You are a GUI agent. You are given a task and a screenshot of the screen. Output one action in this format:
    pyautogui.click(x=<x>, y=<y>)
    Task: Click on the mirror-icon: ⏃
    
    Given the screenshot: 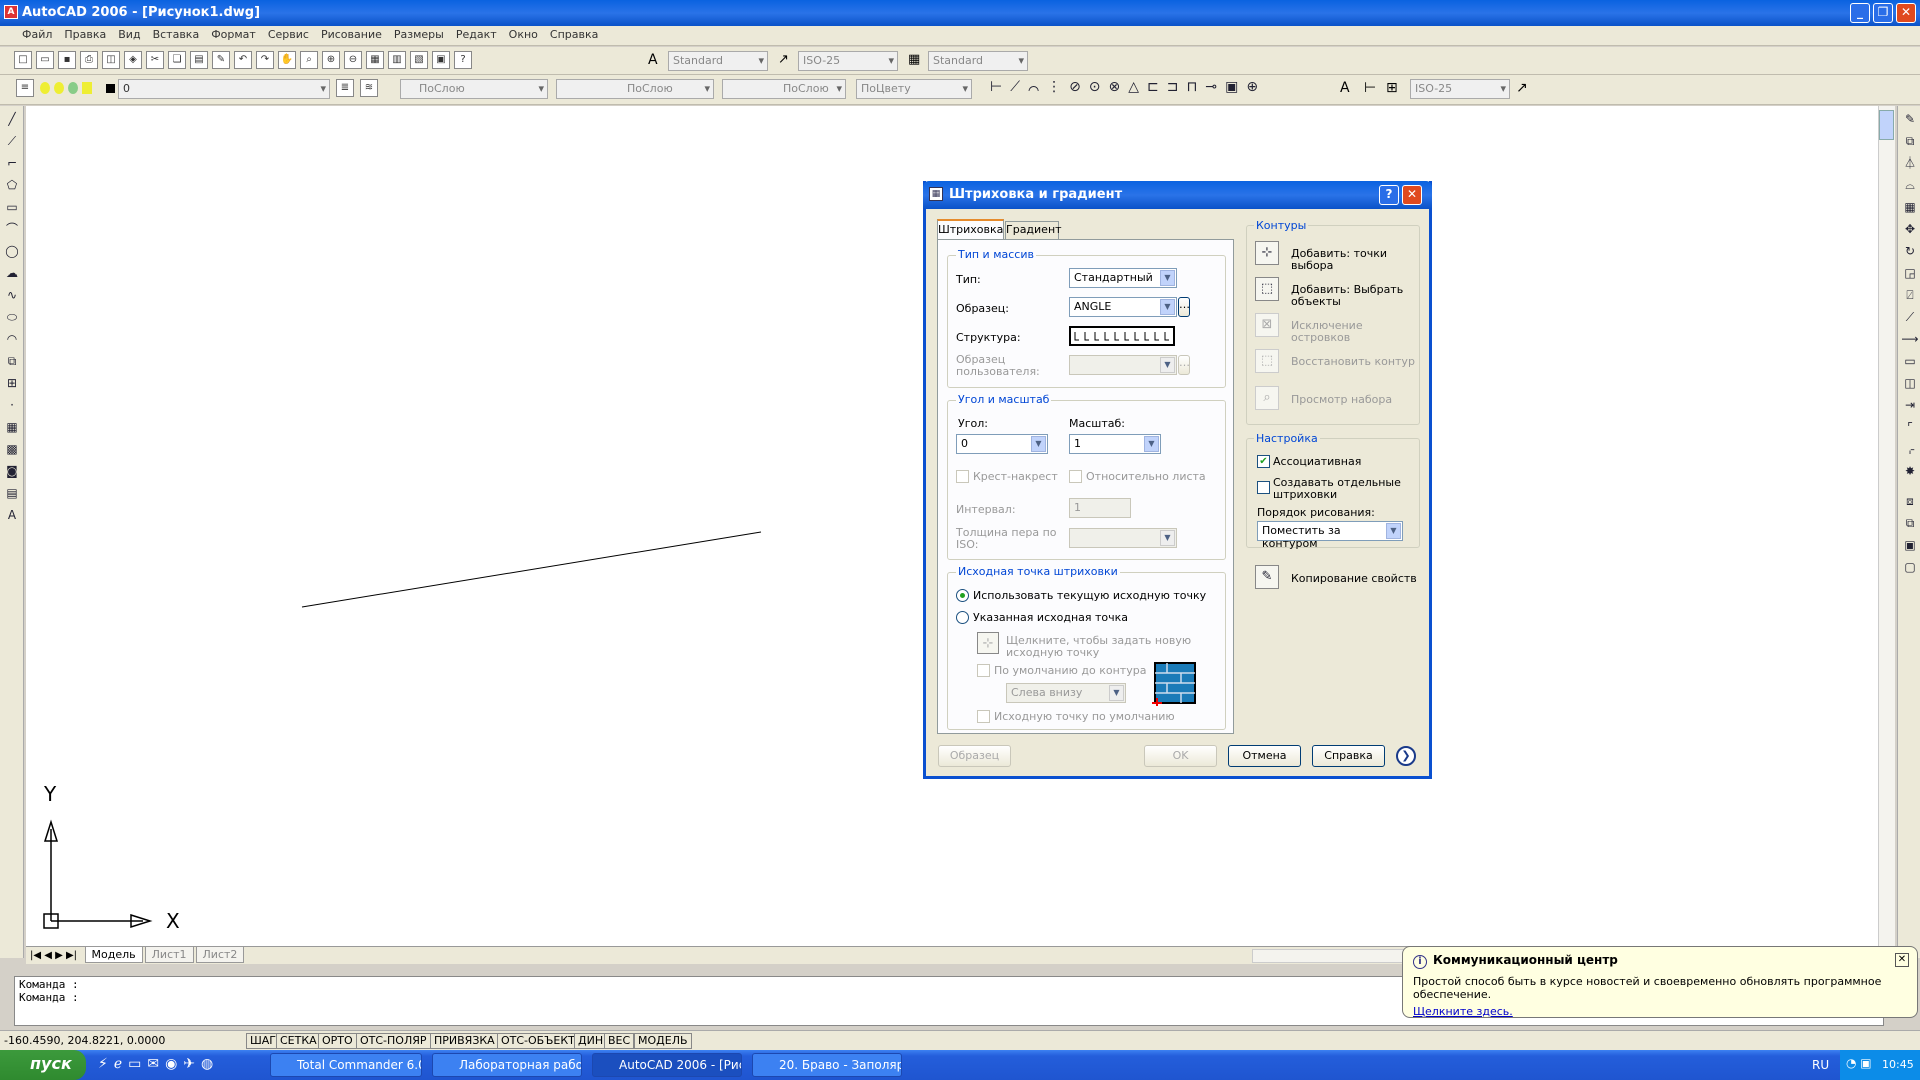 What is the action you would take?
    pyautogui.click(x=1910, y=163)
    